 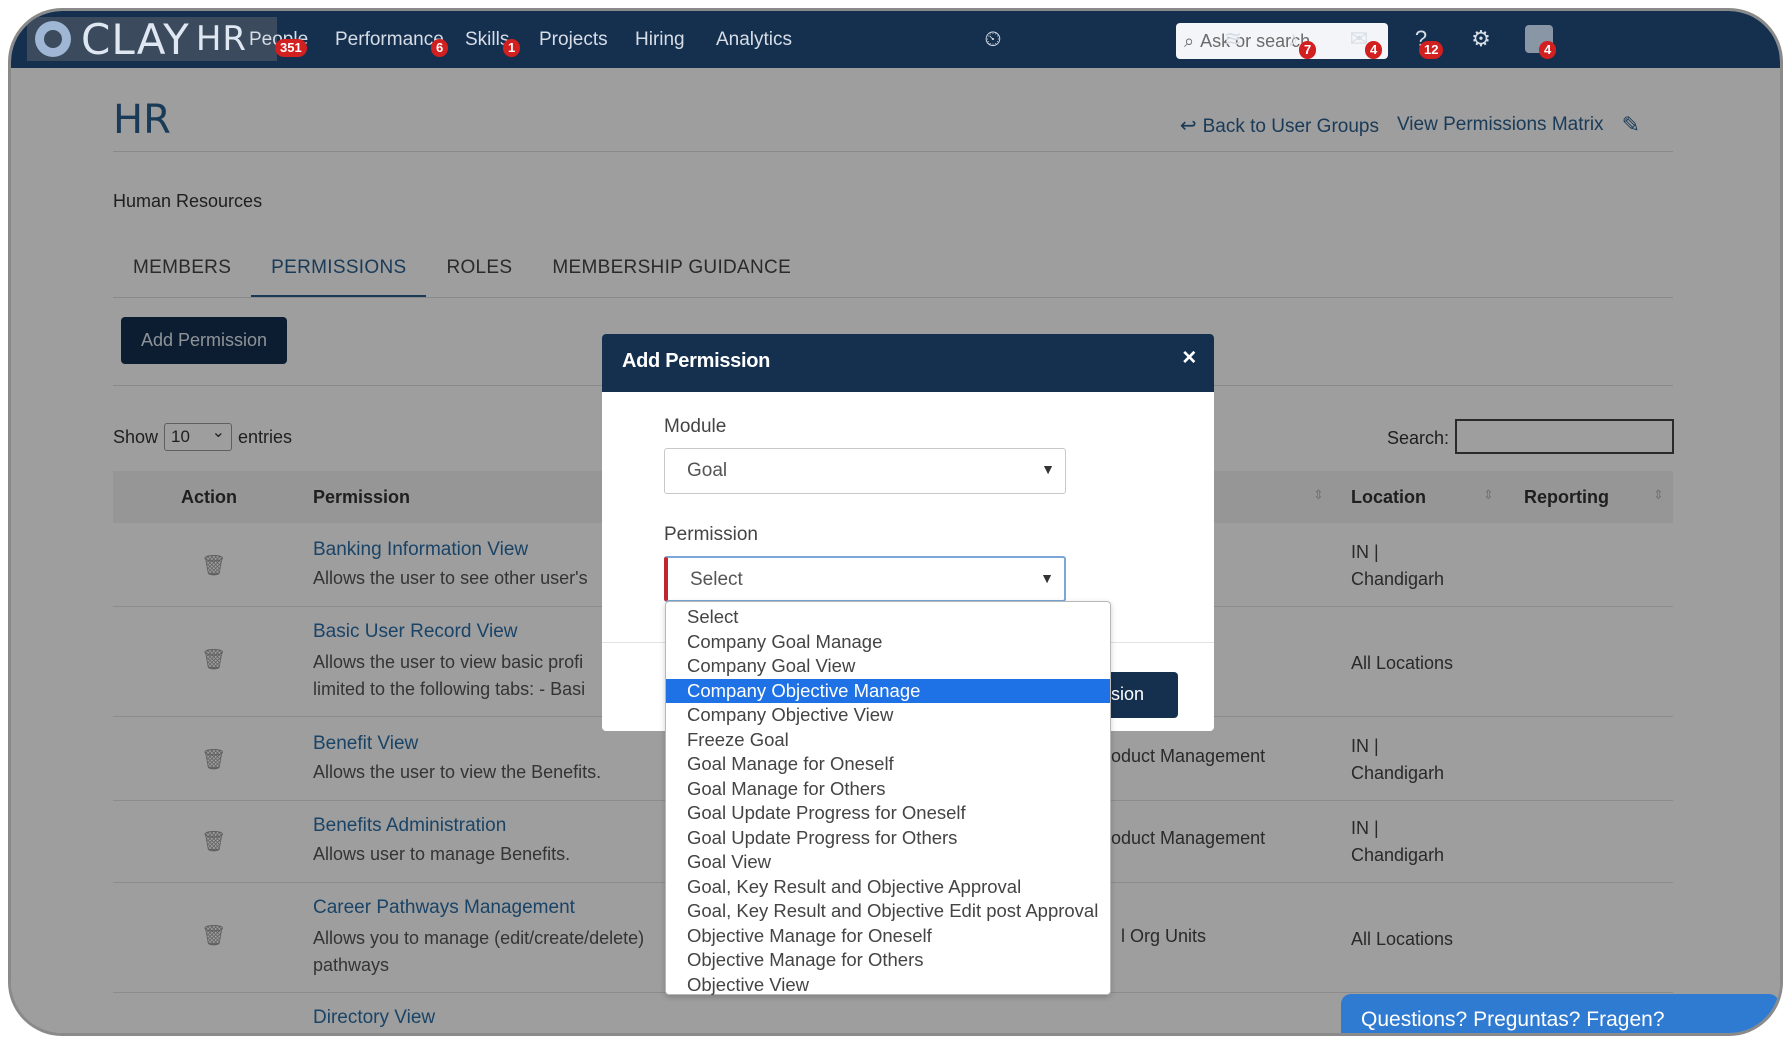 I want to click on logo-mark-icon, so click(x=53, y=39).